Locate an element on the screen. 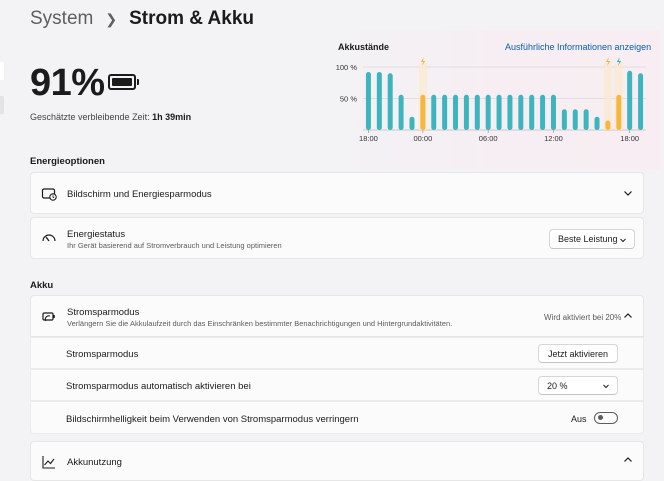 This screenshot has width=664, height=481. battery-icon is located at coordinates (123, 82).